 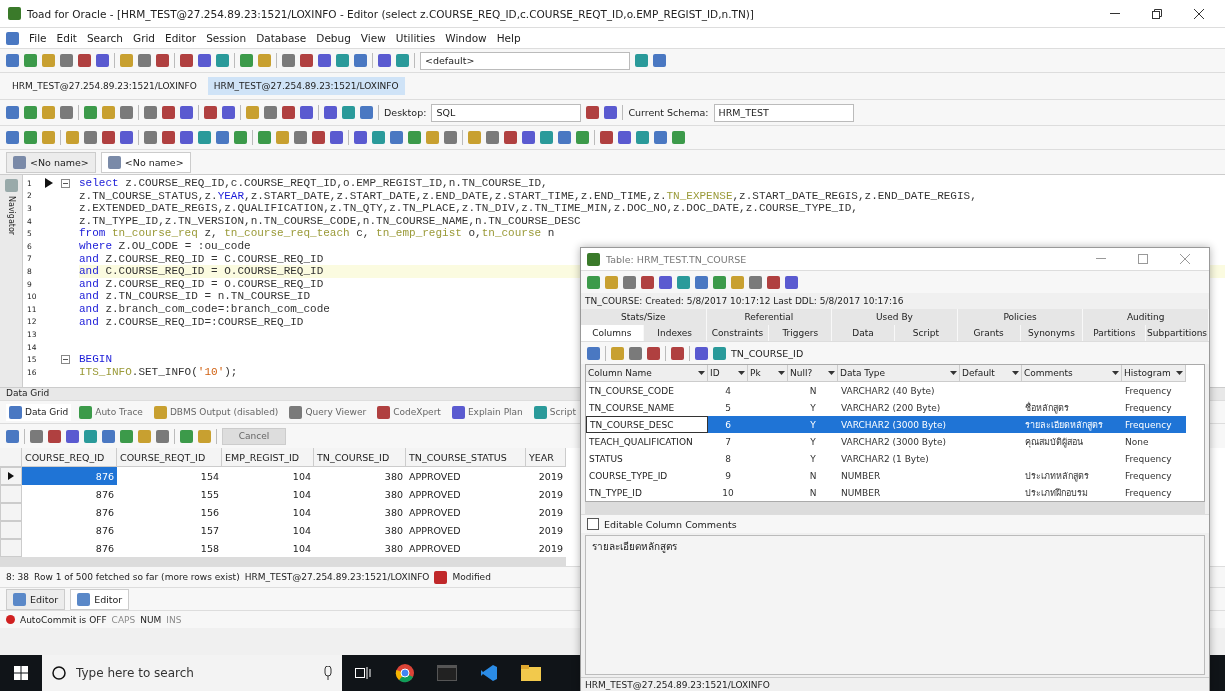 I want to click on result-tab: Query Viewer, so click(x=328, y=412).